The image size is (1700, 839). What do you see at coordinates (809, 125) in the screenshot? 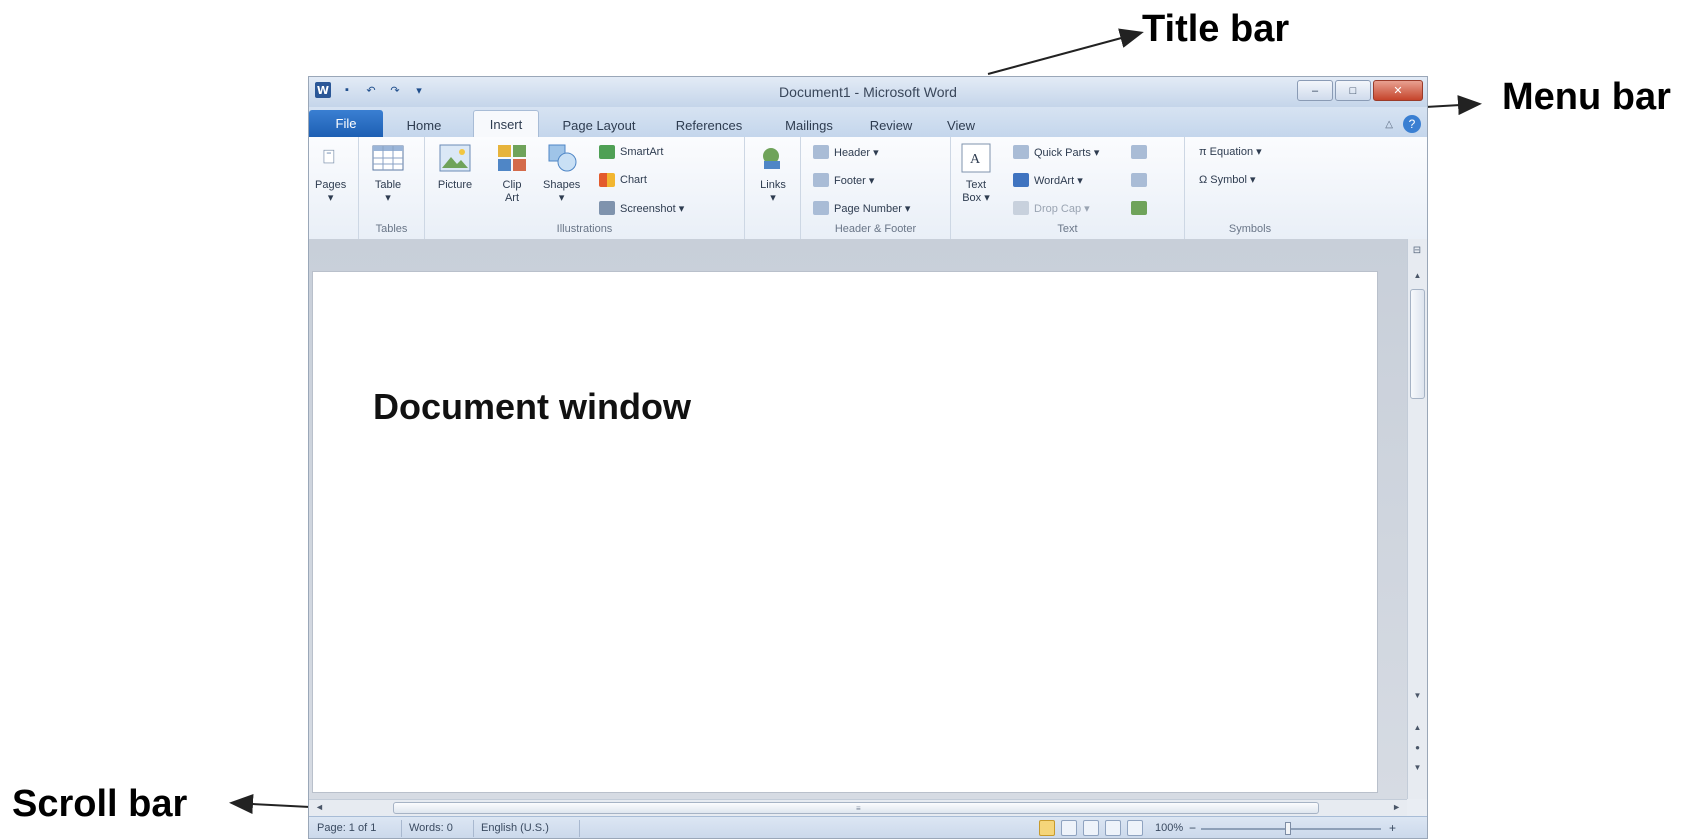
I see `tab-mailings: Mailings` at bounding box center [809, 125].